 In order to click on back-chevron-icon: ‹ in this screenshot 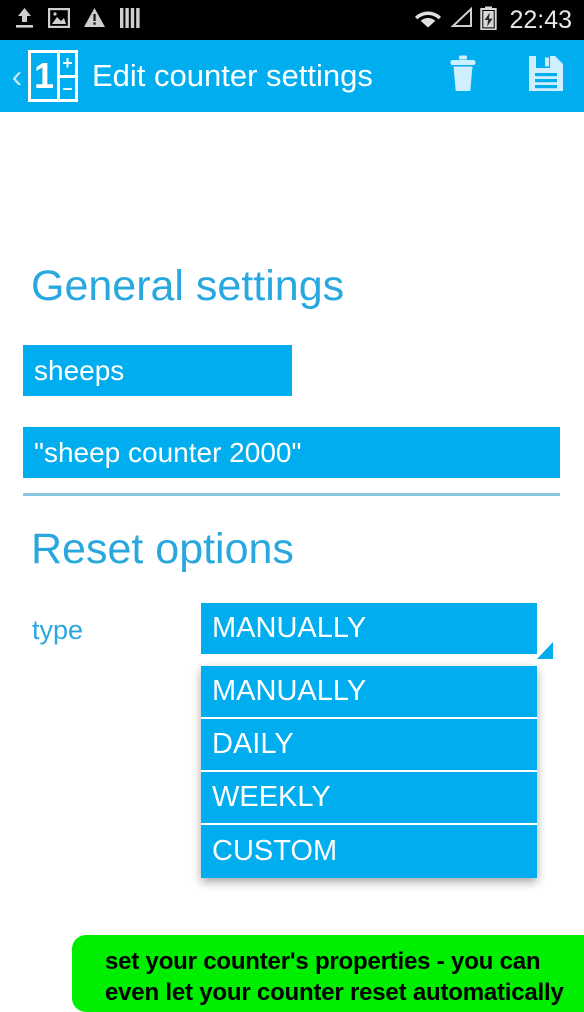, I will do `click(17, 76)`.